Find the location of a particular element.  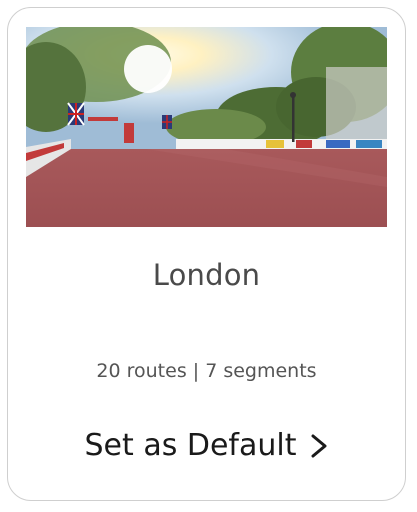

world-name: London is located at coordinates (206, 275).